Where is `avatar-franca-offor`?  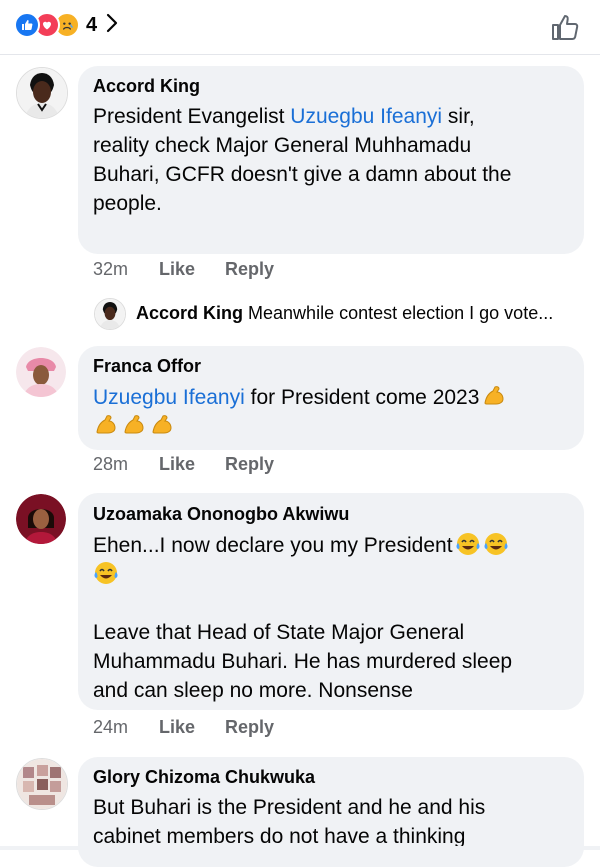
avatar-franca-offor is located at coordinates (41, 372).